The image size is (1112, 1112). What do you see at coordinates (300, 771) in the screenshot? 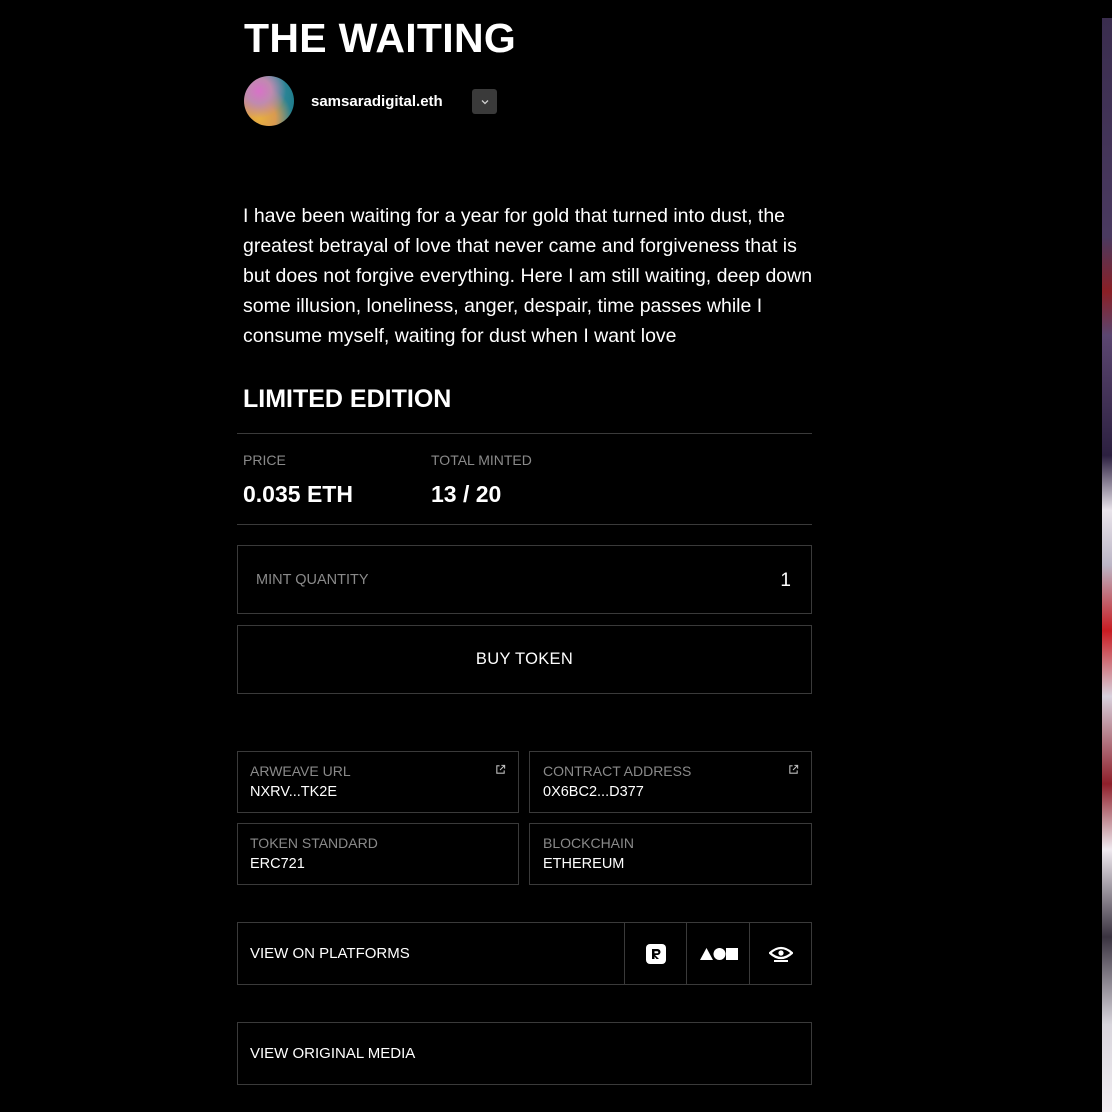
I see `arweave-url-label: ARWEAVE URL` at bounding box center [300, 771].